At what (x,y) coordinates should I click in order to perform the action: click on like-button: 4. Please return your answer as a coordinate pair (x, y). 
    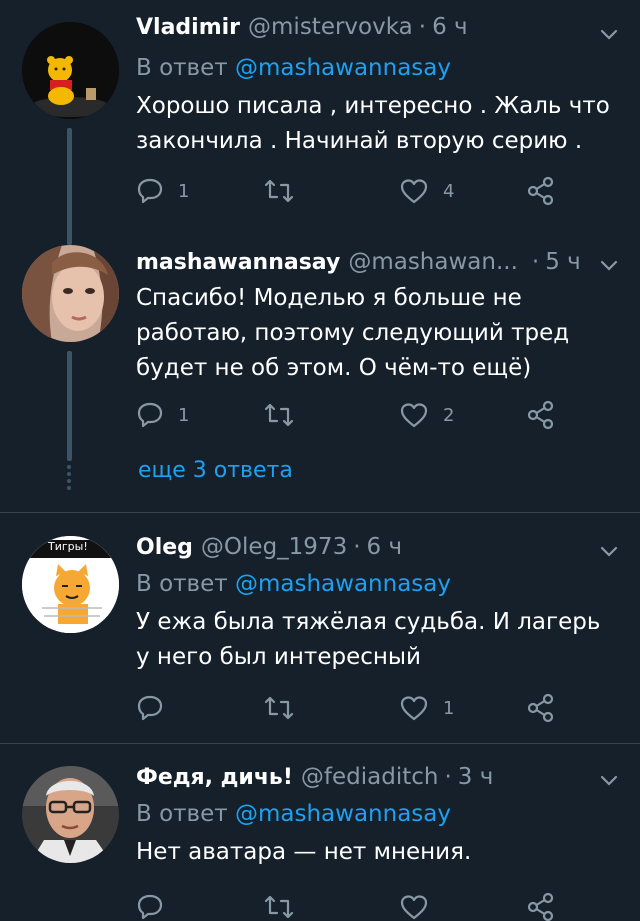
    Looking at the image, I should click on (426, 191).